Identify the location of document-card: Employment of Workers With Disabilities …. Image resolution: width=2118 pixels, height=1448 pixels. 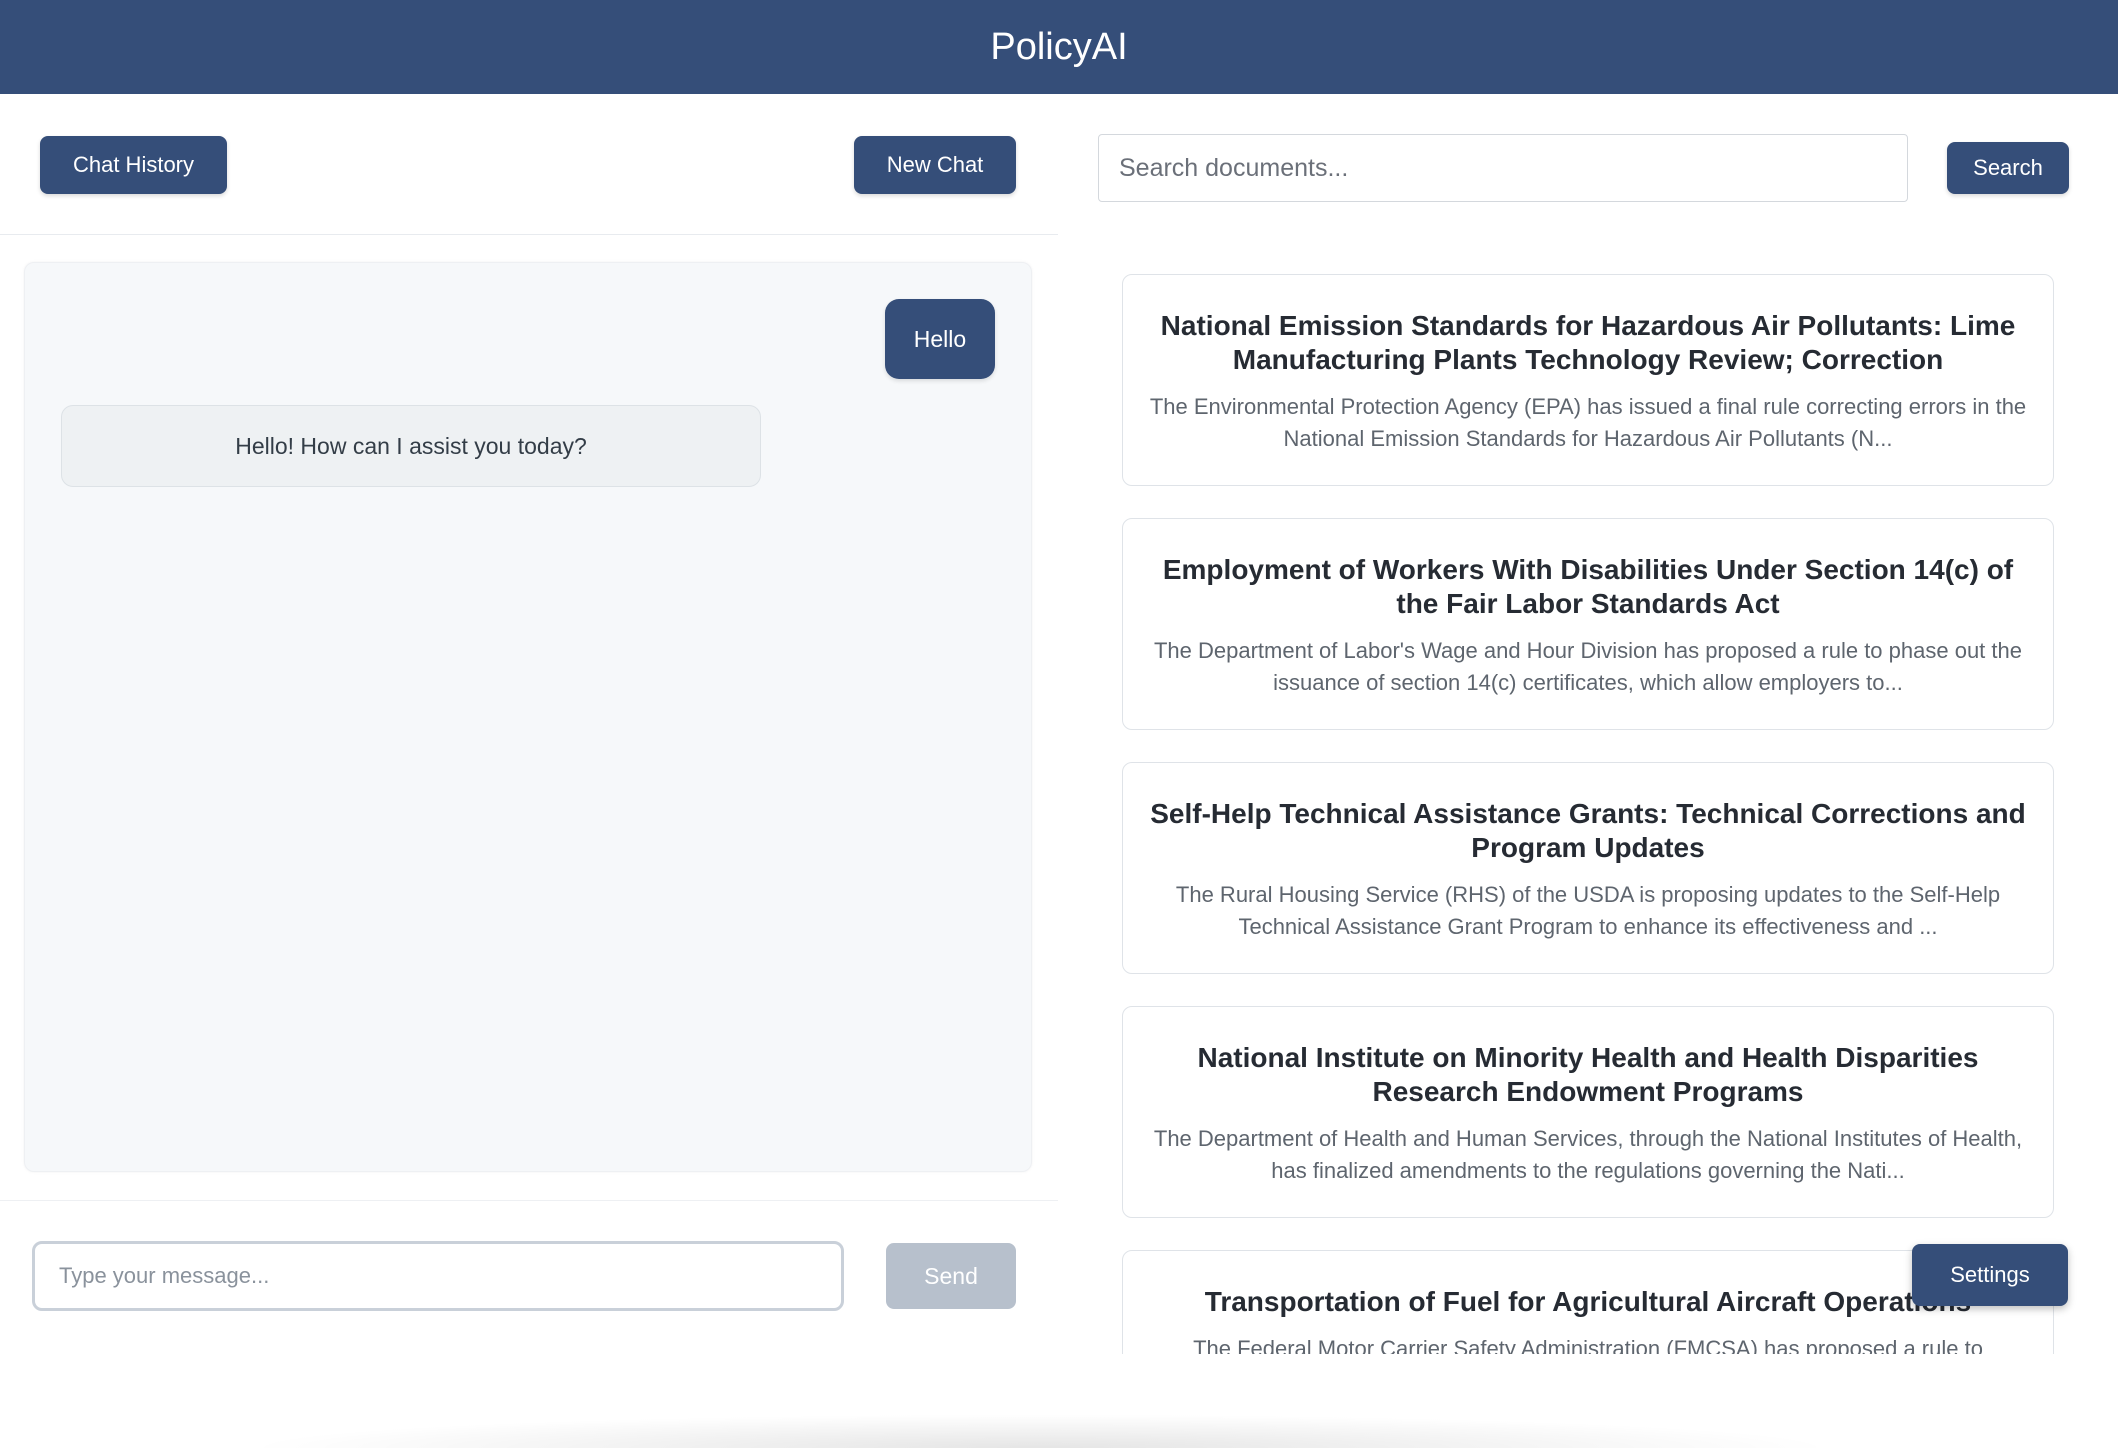
(1588, 624).